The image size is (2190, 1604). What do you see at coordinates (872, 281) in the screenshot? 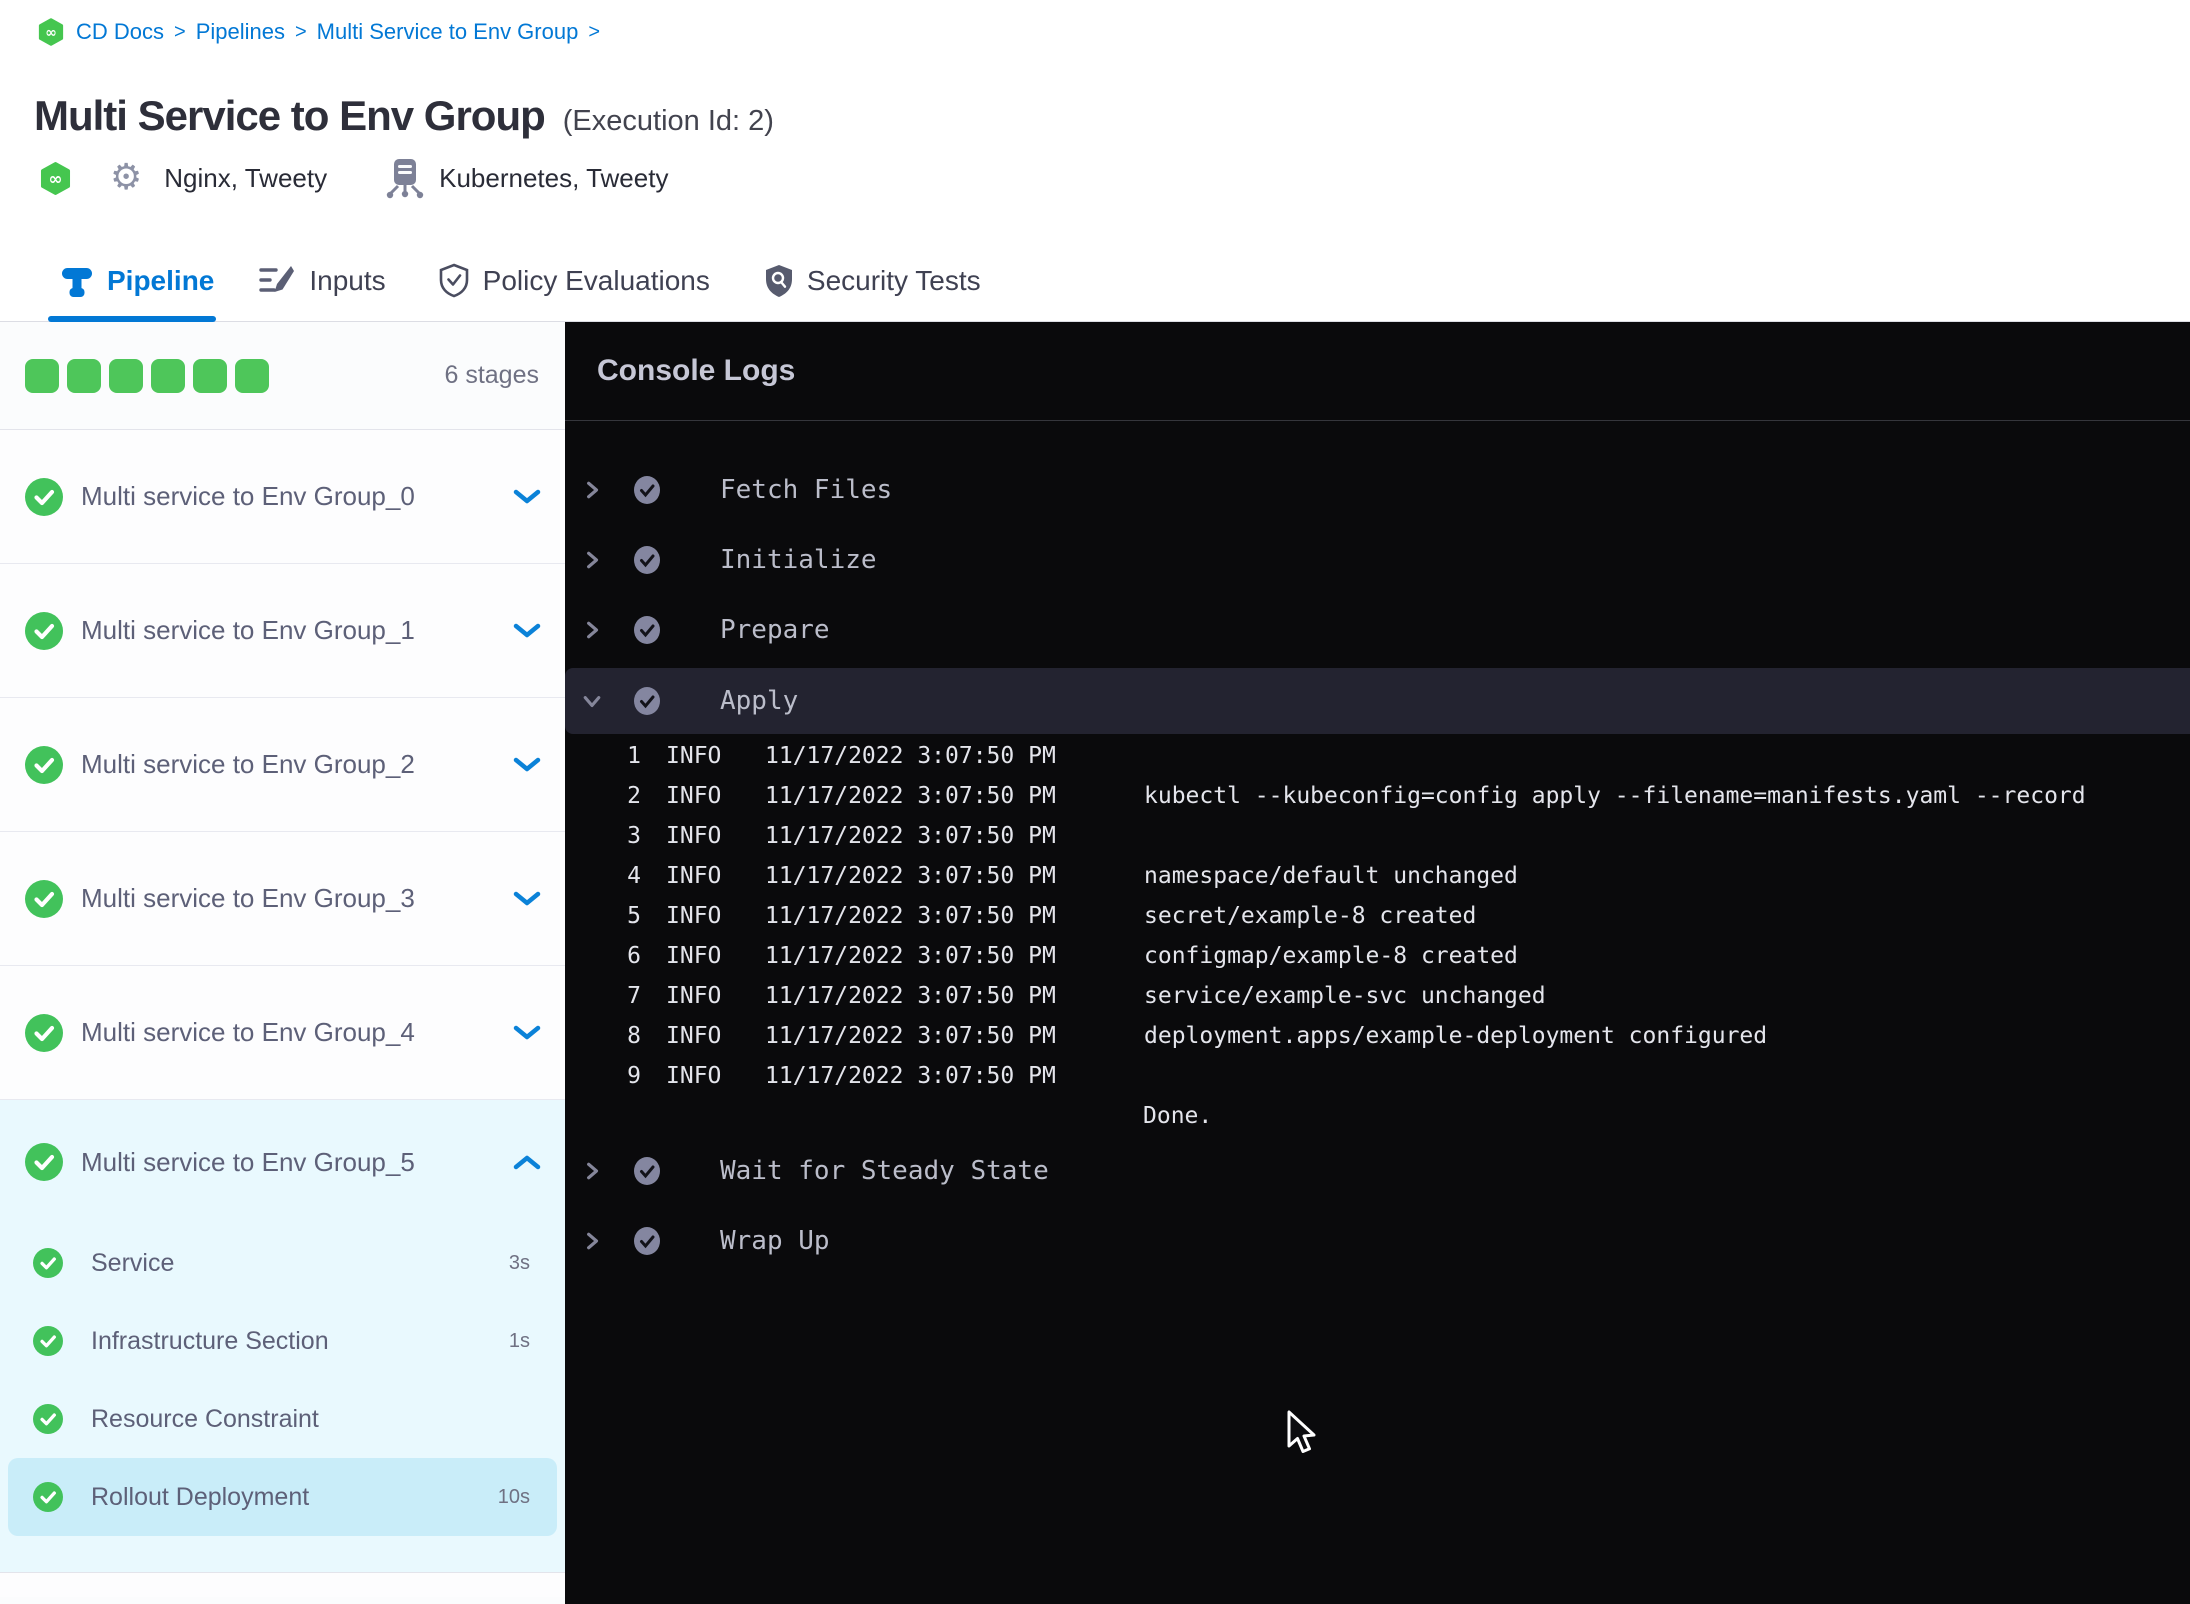
I see `tab-security-tests: Security Tests` at bounding box center [872, 281].